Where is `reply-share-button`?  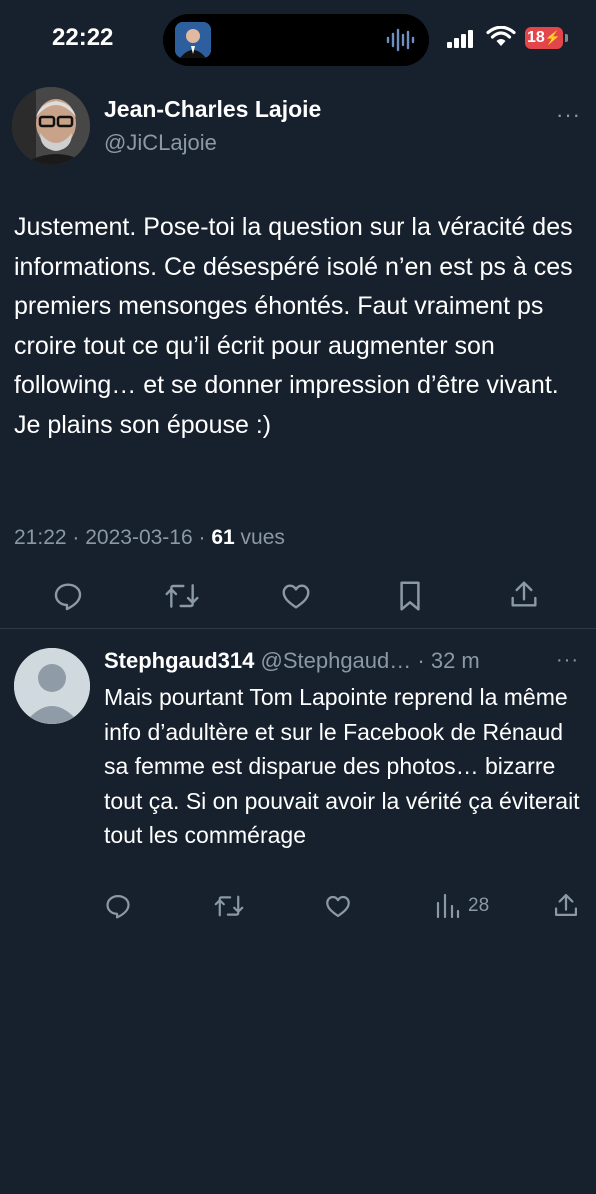 reply-share-button is located at coordinates (566, 905).